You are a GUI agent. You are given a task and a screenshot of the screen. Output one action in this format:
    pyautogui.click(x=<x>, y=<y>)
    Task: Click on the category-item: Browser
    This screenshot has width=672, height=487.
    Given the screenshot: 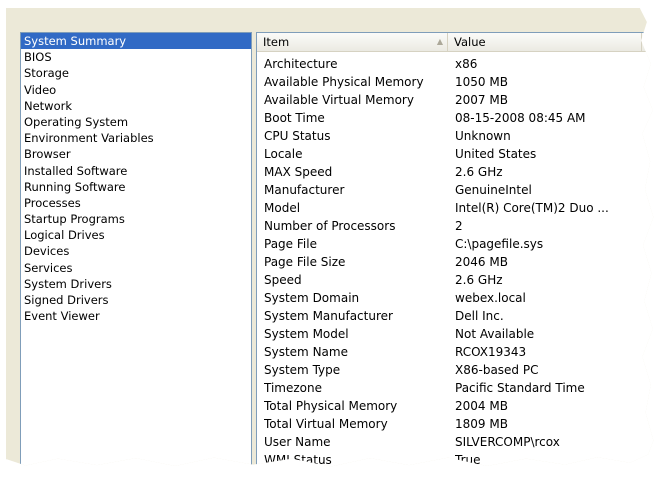 What is the action you would take?
    pyautogui.click(x=136, y=154)
    